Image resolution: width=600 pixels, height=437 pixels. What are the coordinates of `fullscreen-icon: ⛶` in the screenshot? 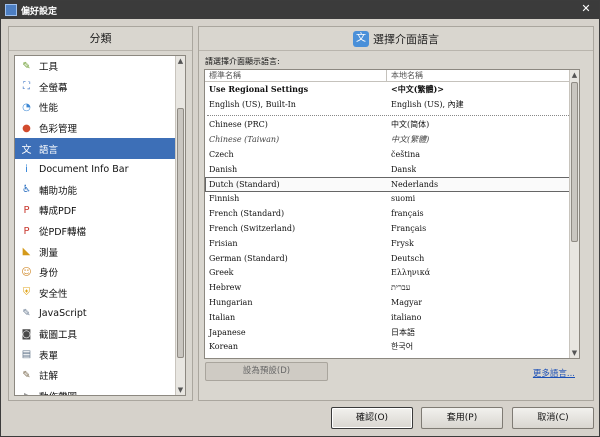 It's located at (26, 87).